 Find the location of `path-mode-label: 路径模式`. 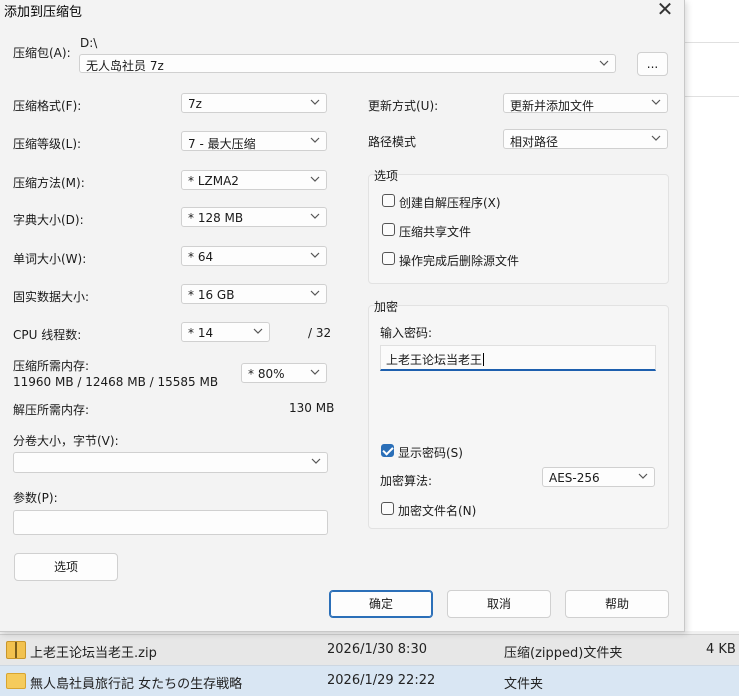

path-mode-label: 路径模式 is located at coordinates (392, 142).